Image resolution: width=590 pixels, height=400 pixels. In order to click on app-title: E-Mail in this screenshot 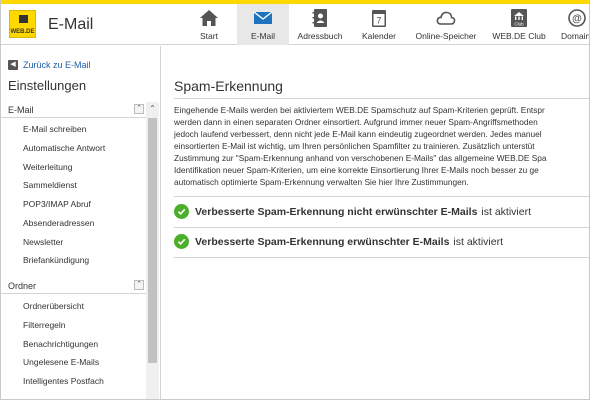, I will do `click(71, 24)`.